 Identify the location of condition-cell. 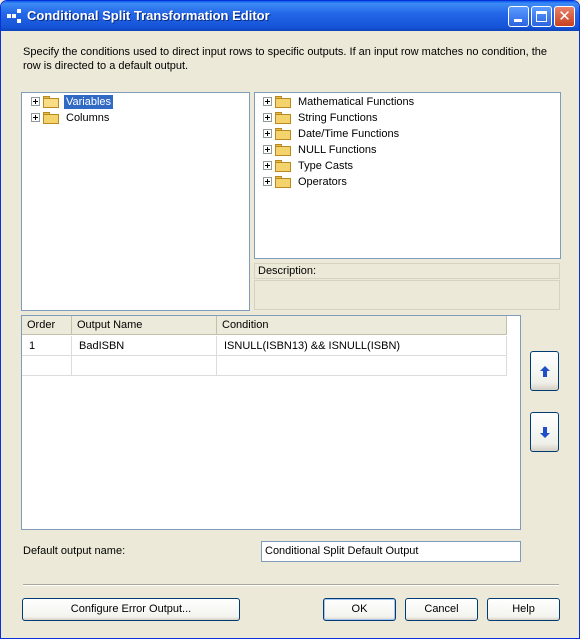
(362, 366).